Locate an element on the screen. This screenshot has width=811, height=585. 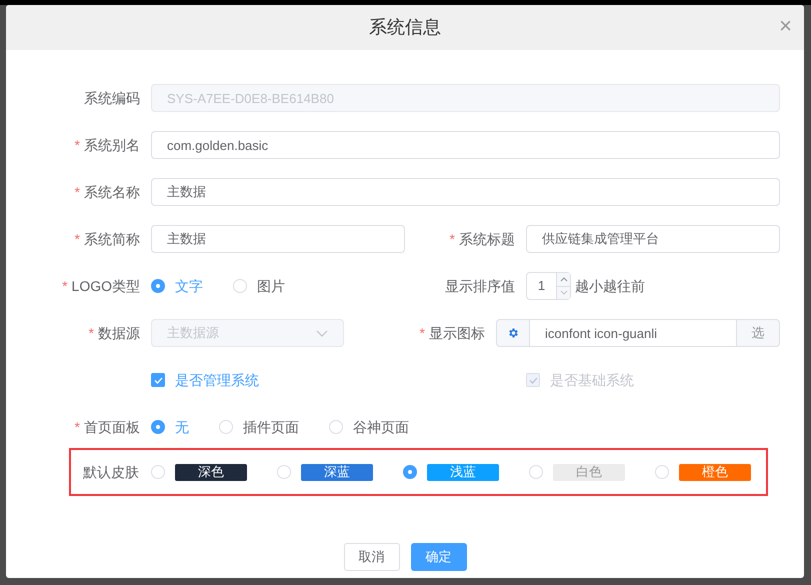
field-label: 数据源 is located at coordinates (119, 333).